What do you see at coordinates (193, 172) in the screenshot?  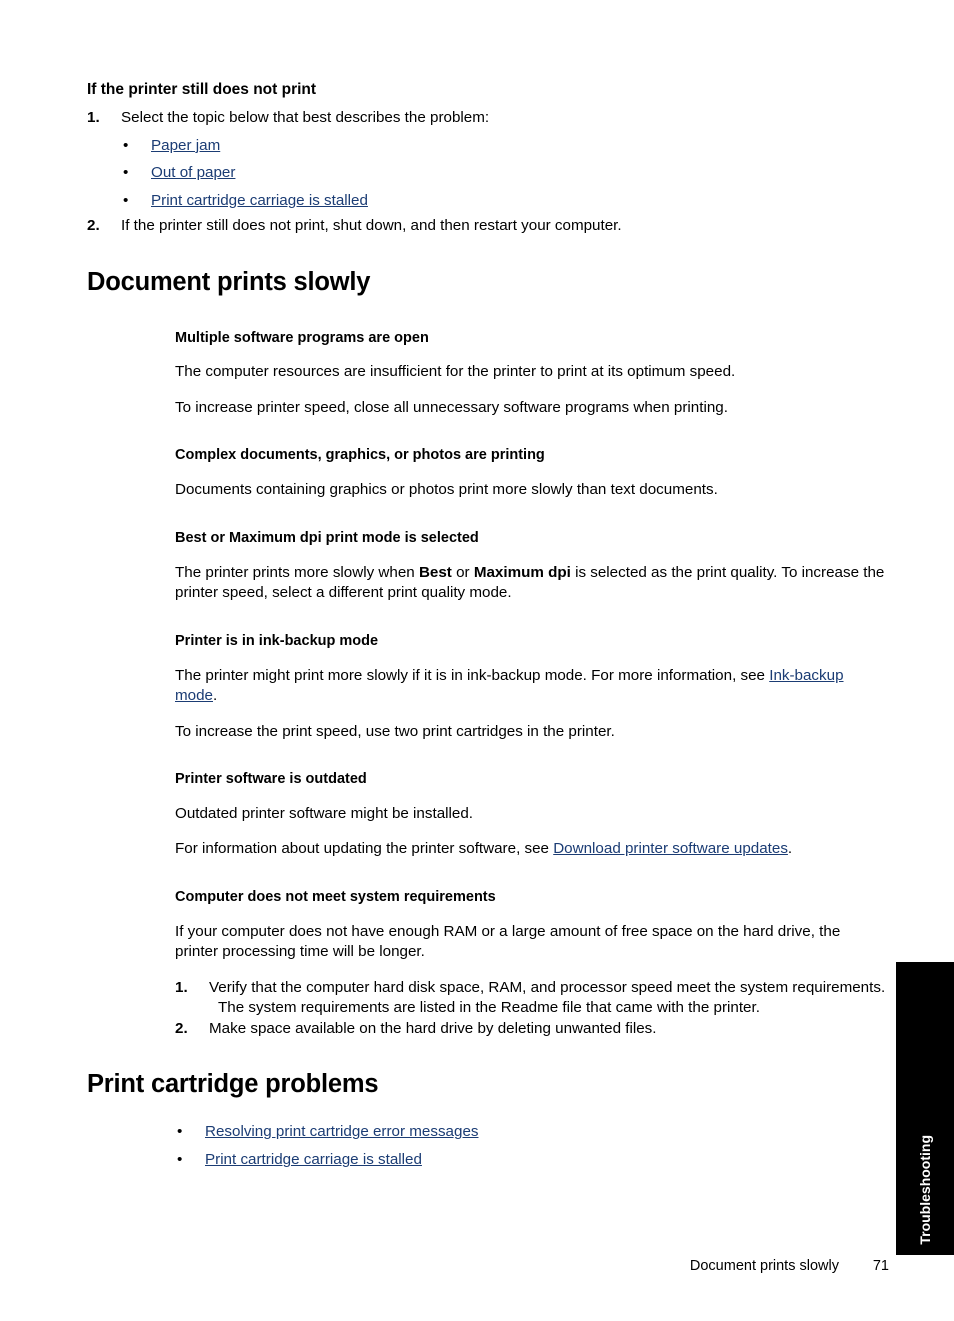 I see `link-out-of-paper: Out of paper` at bounding box center [193, 172].